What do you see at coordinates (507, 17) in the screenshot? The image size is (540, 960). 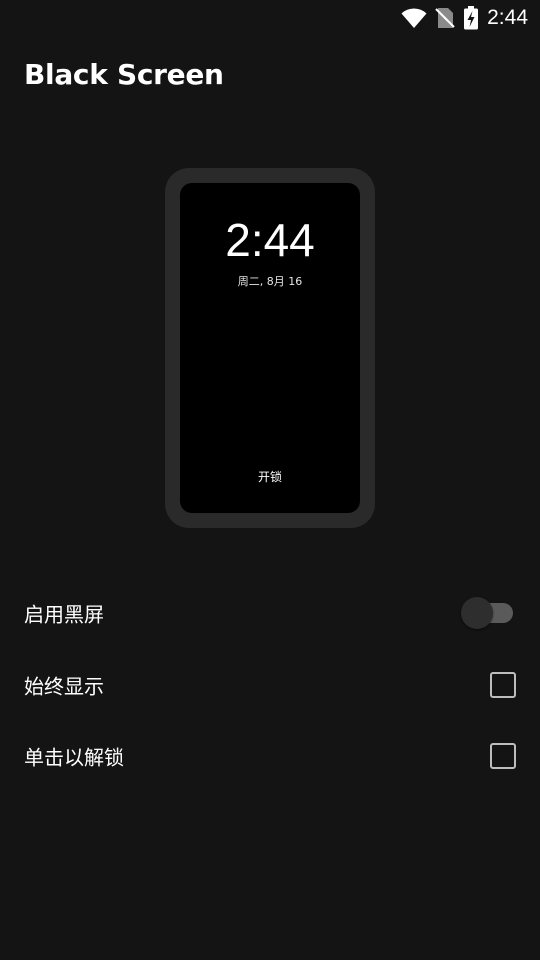 I see `status-time: 2:44` at bounding box center [507, 17].